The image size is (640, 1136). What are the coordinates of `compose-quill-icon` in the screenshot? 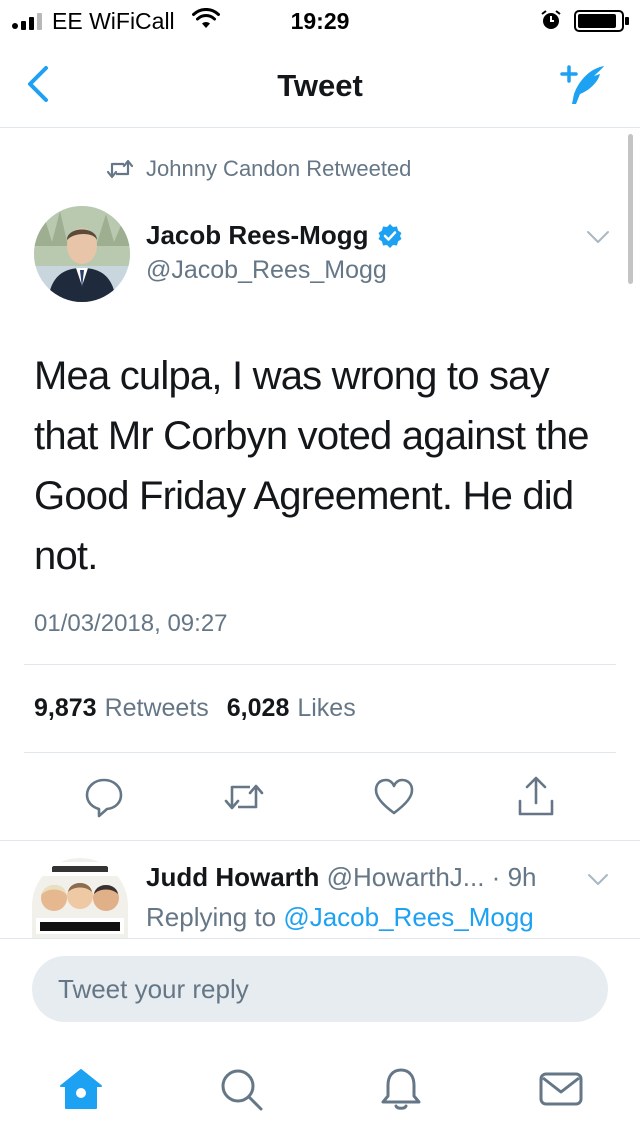 It's located at (582, 84).